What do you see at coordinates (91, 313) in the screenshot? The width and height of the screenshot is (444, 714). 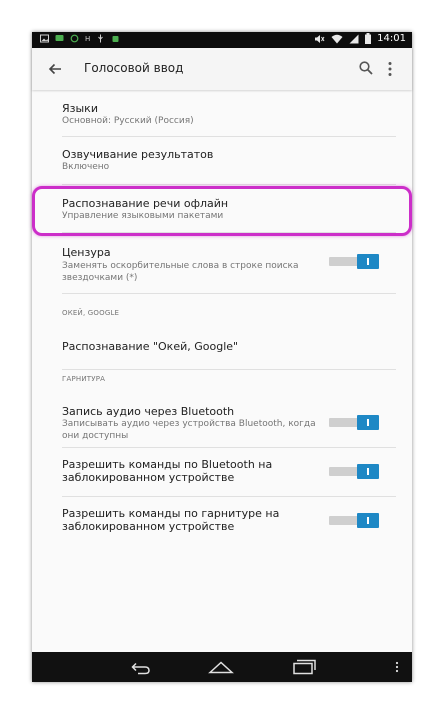 I see `section-header-ok-google: ОКЕЙ, GOOGLE` at bounding box center [91, 313].